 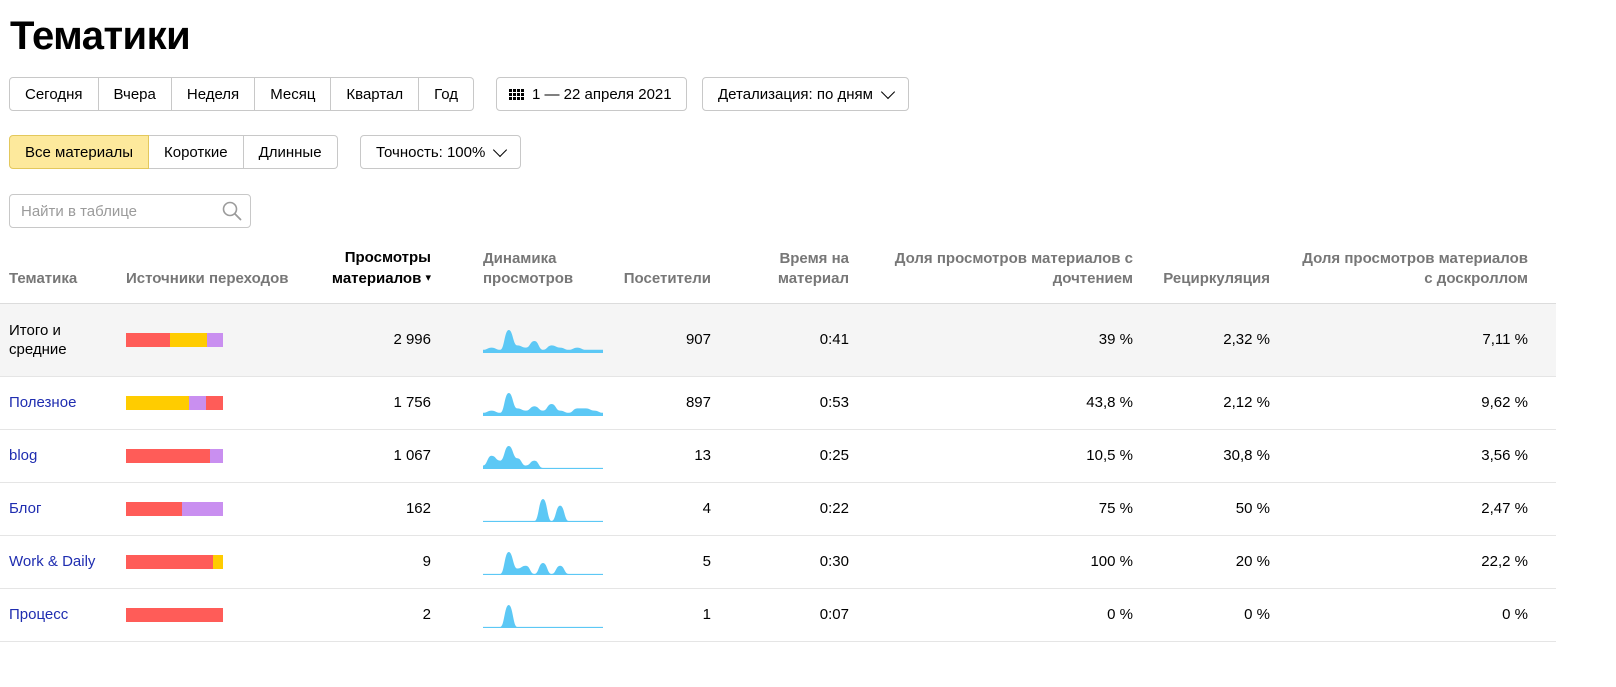 I want to click on search-input, so click(x=121, y=211).